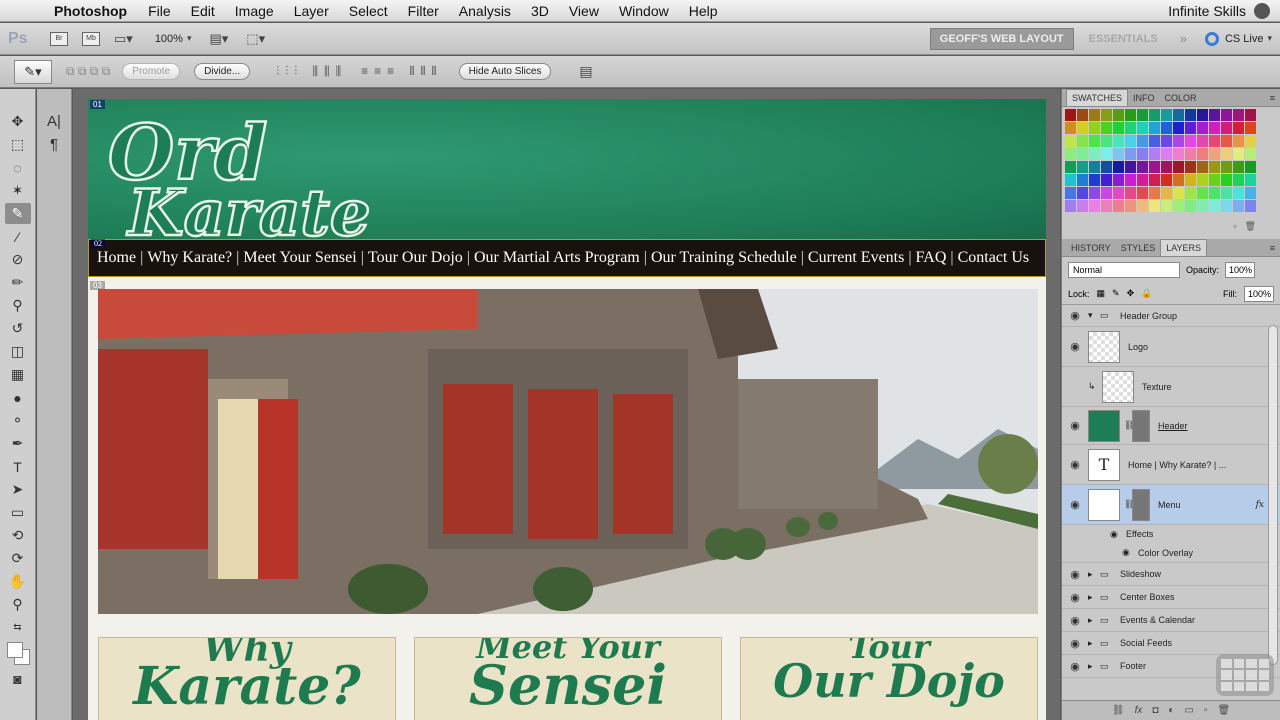  What do you see at coordinates (1133, 666) in the screenshot?
I see `layer-name: Footer` at bounding box center [1133, 666].